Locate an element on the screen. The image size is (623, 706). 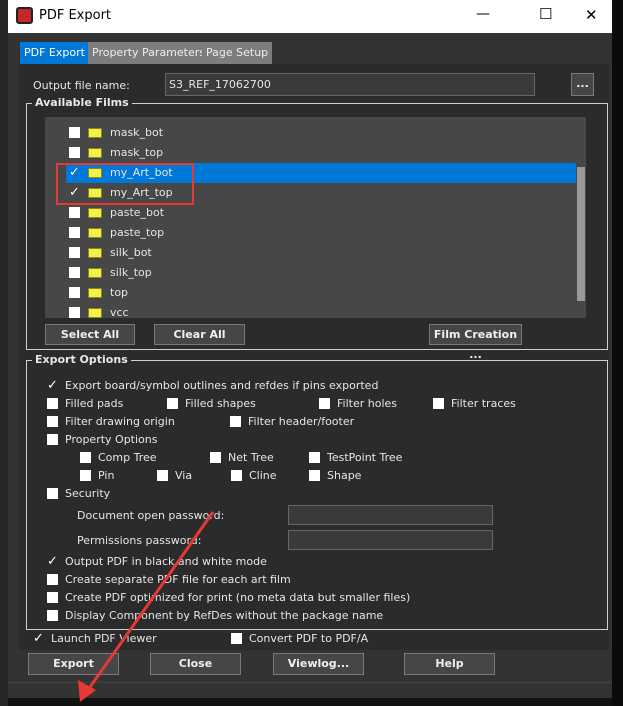
annotation-arrow is located at coordinates (146, 606).